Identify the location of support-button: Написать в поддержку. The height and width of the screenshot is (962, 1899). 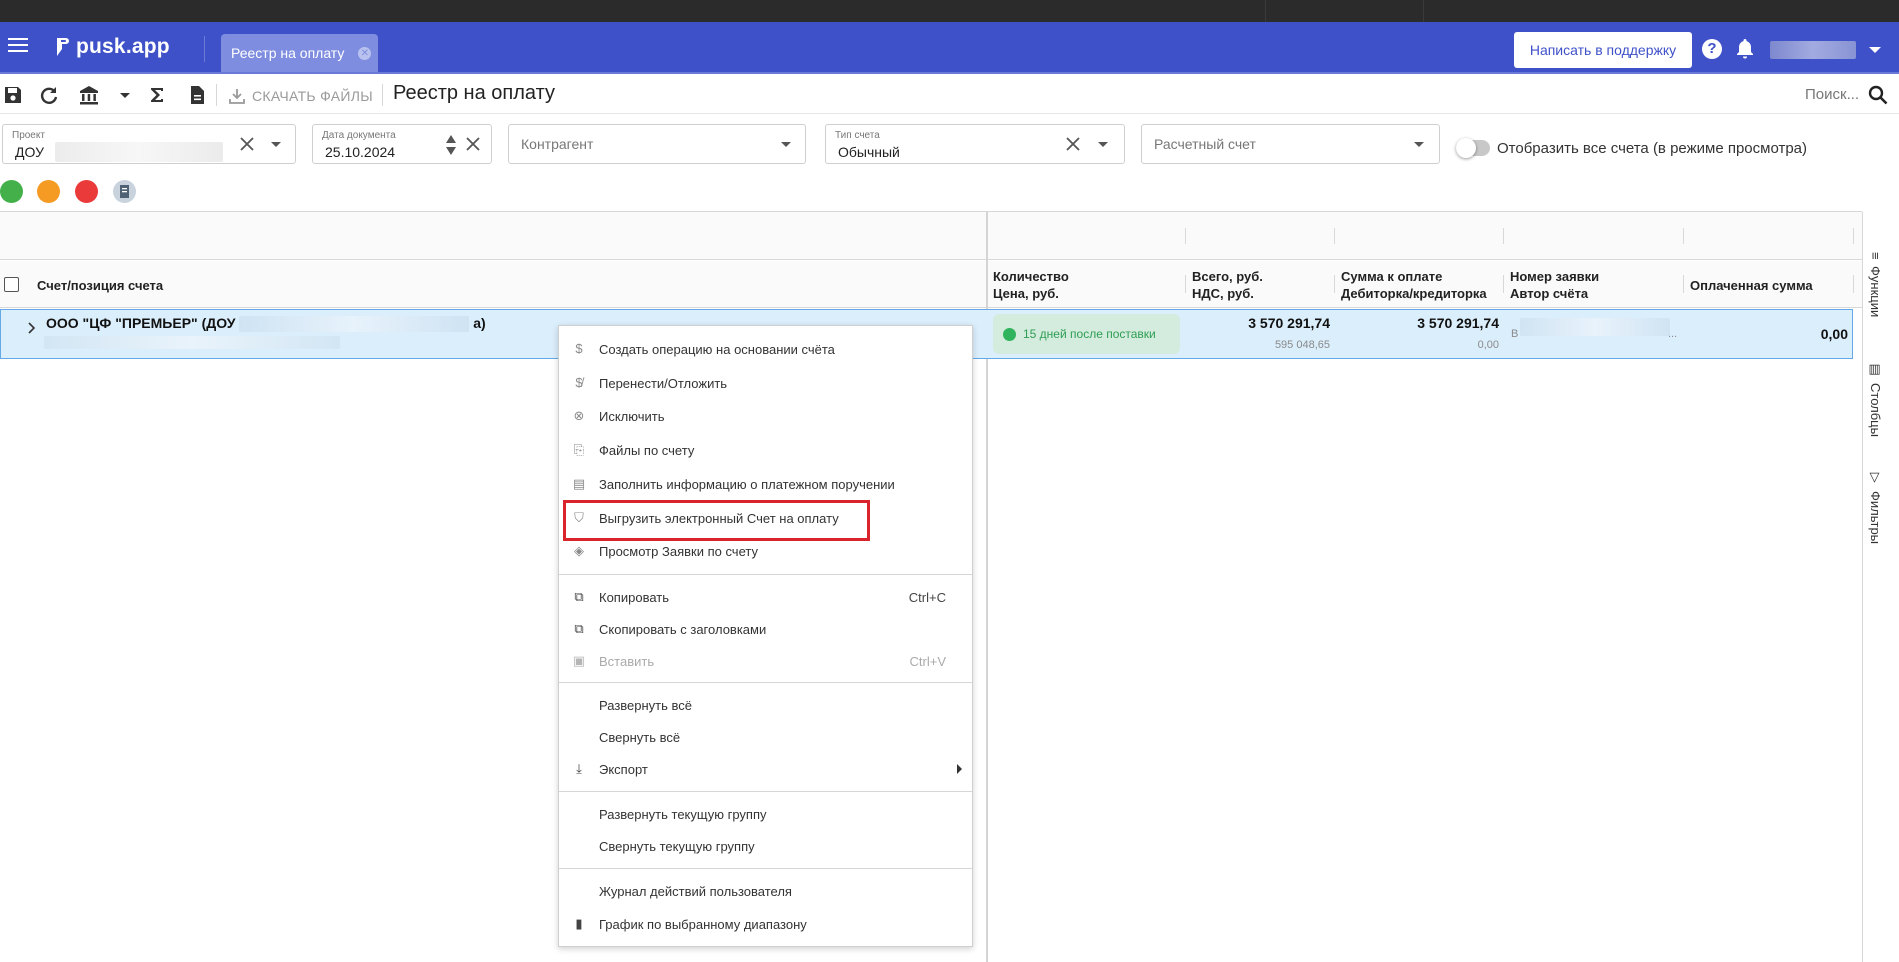
(1603, 50).